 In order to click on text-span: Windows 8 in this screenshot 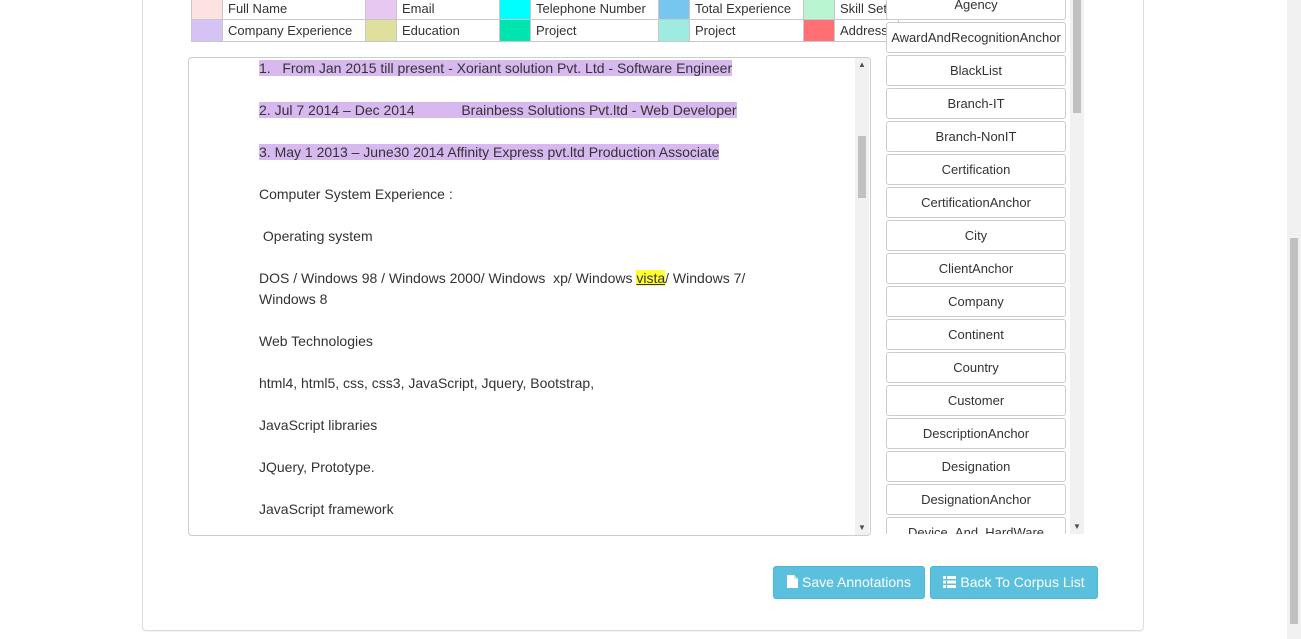, I will do `click(293, 299)`.